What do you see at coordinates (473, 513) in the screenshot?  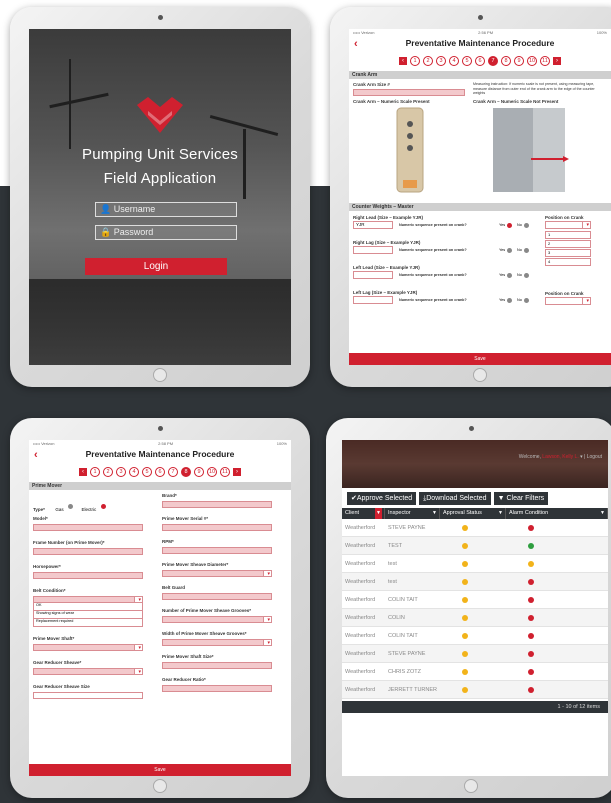 I see `col-approval: Approval Status ▼` at bounding box center [473, 513].